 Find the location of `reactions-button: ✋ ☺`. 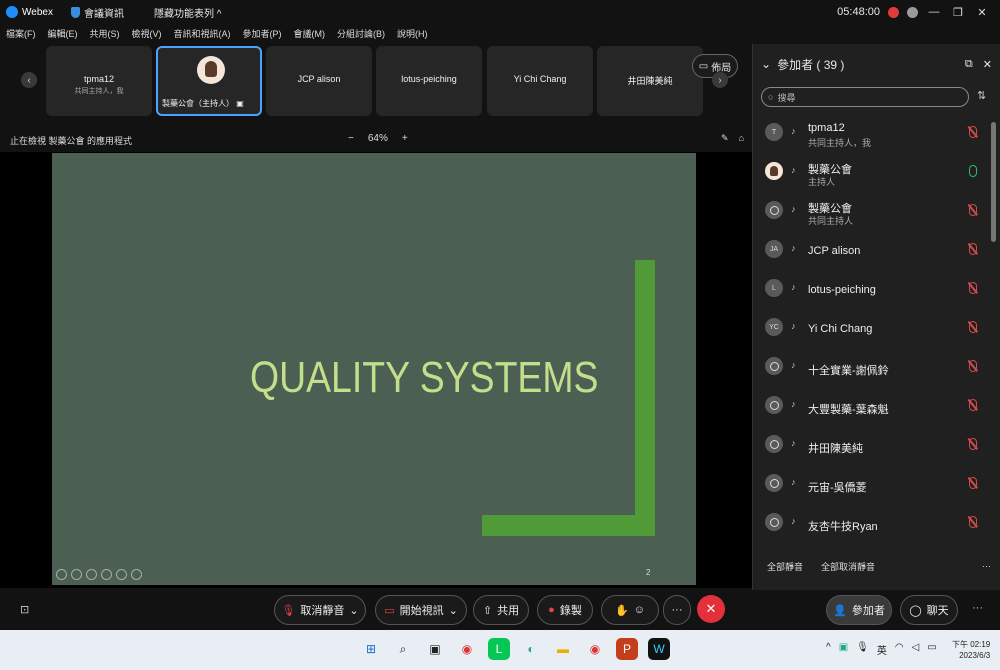

reactions-button: ✋ ☺ is located at coordinates (630, 610).